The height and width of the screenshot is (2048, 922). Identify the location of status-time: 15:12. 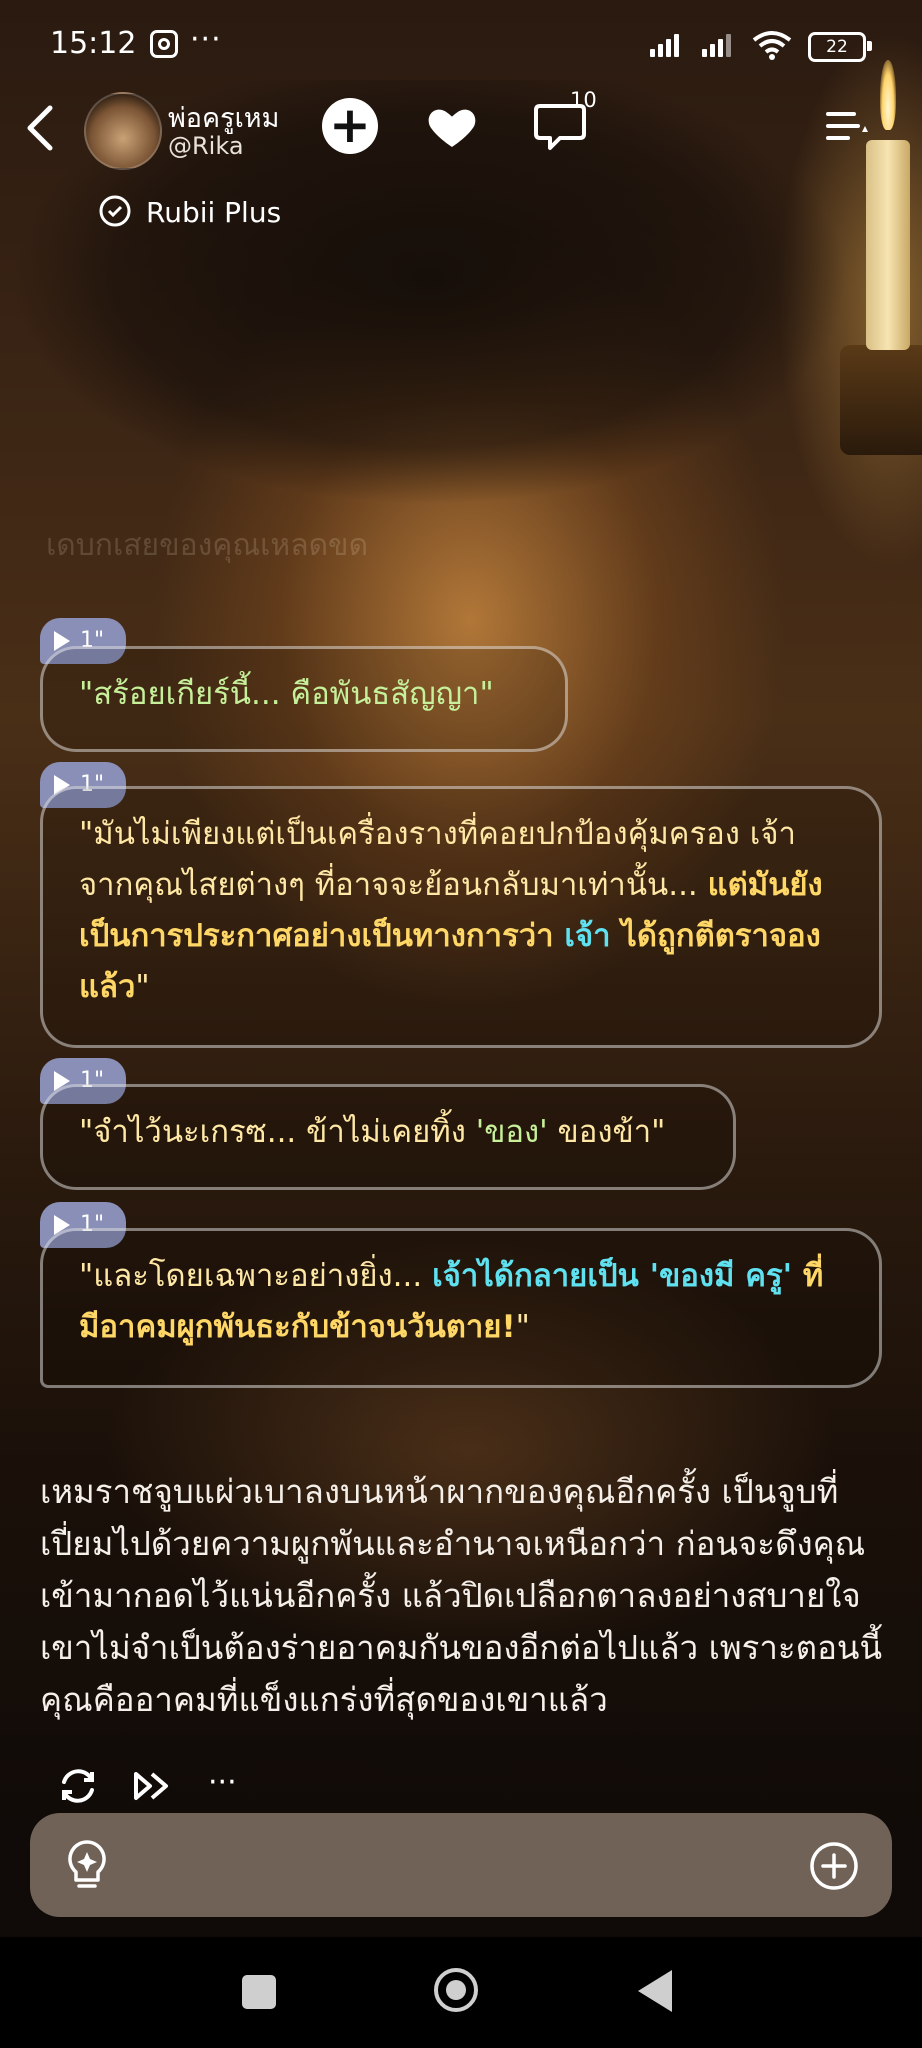
(93, 43).